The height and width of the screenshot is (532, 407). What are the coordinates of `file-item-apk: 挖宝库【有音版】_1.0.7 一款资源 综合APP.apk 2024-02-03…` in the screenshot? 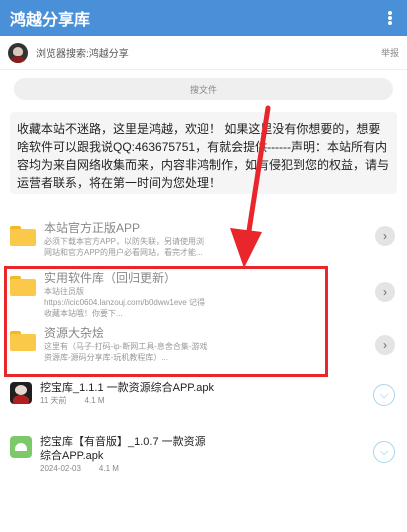 It's located at (203, 459).